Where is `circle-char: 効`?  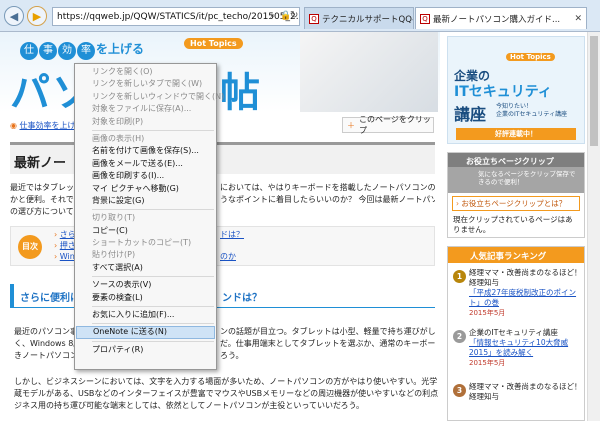
circle-char: 効 is located at coordinates (67, 51).